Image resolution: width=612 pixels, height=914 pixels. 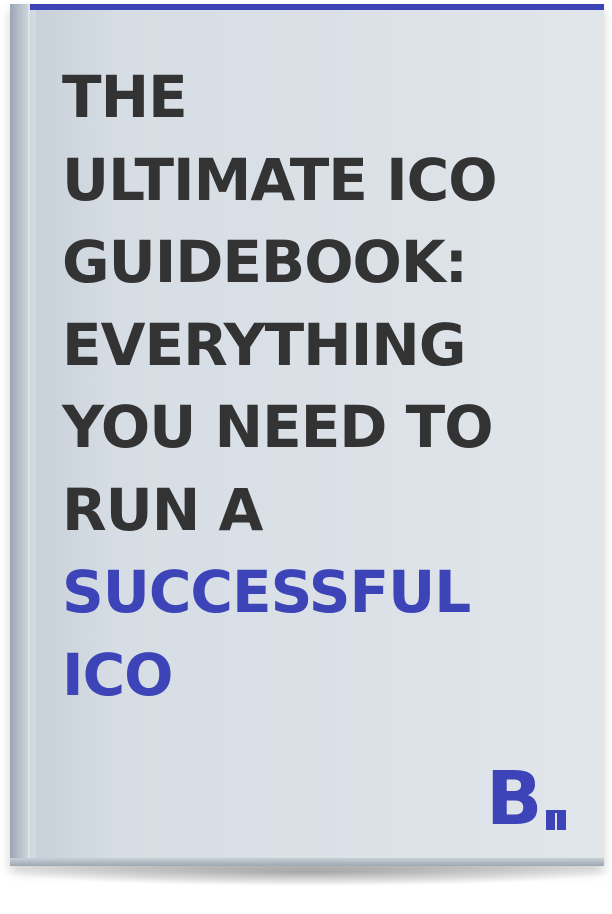 What do you see at coordinates (307, 862) in the screenshot?
I see `book-page-edge` at bounding box center [307, 862].